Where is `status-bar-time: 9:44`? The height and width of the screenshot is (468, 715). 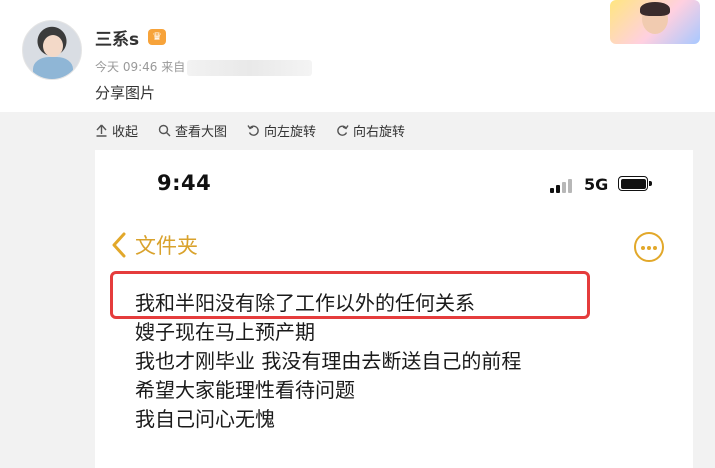
status-bar-time: 9:44 is located at coordinates (184, 183).